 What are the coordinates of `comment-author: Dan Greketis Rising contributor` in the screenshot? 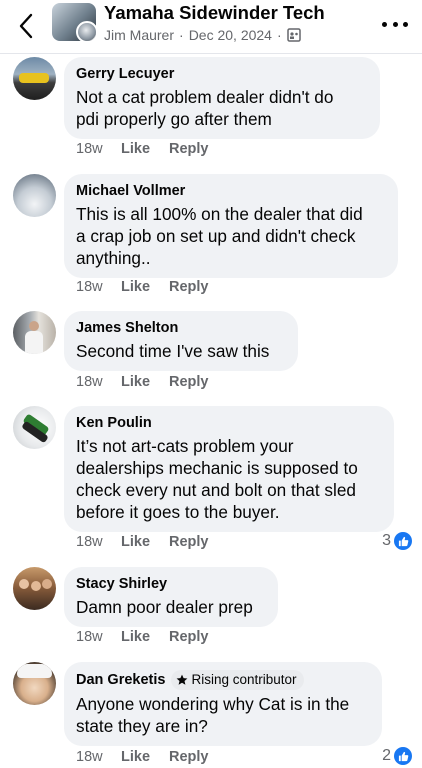 It's located at (223, 680).